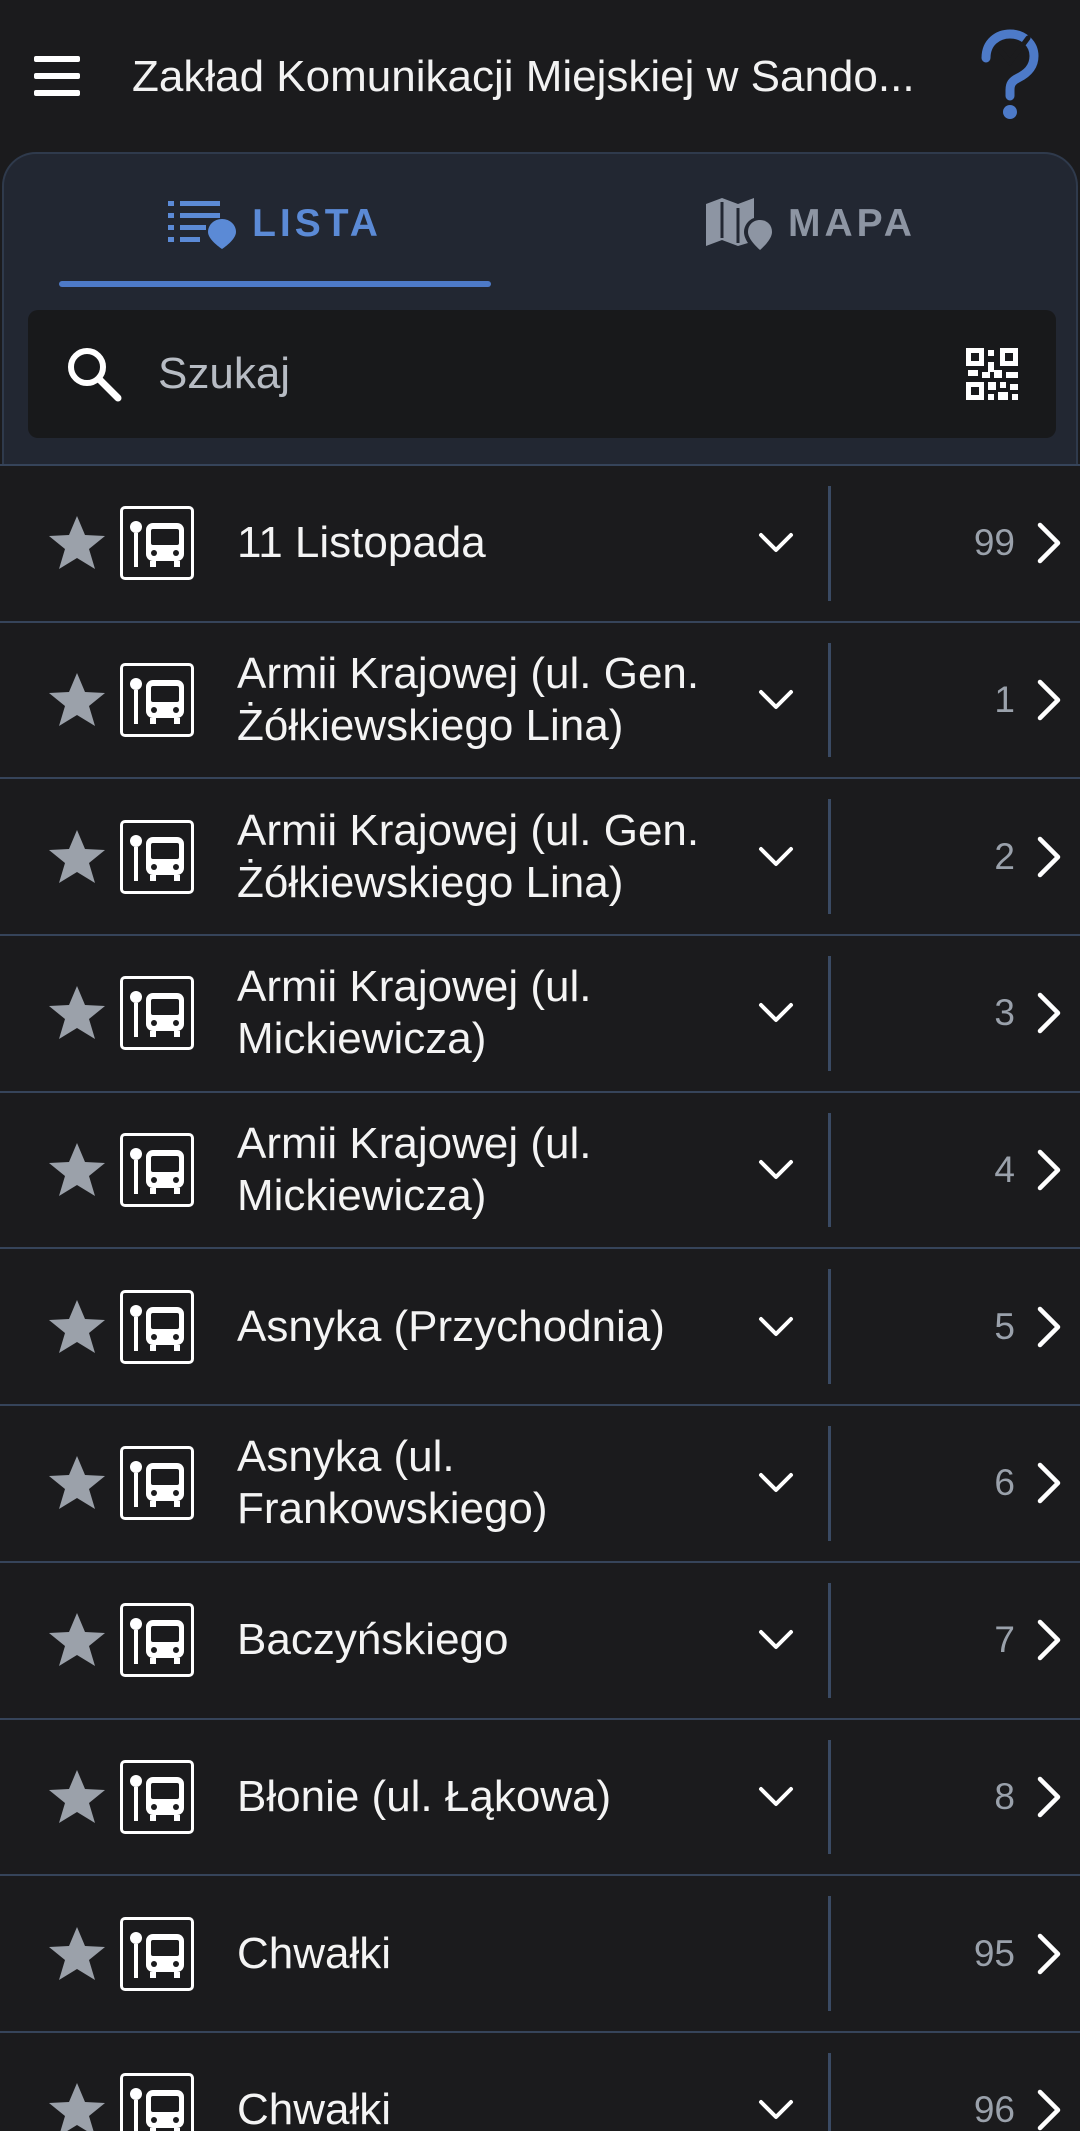  I want to click on stop-row: Baczyńskiego 7, so click(540, 1639).